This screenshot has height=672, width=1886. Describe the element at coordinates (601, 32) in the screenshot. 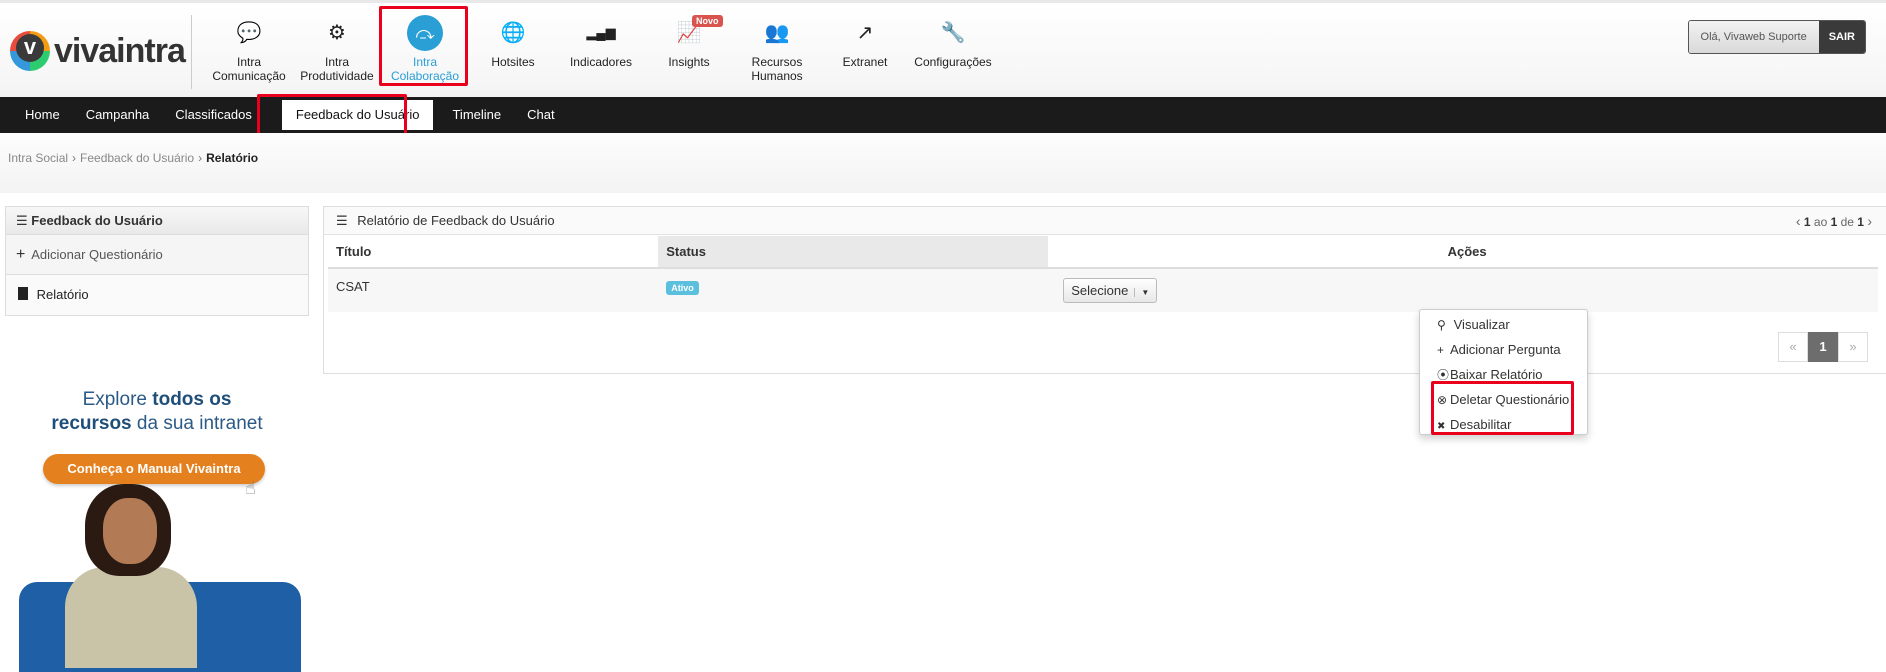

I see `signal-icon: ▂▄▆` at that location.